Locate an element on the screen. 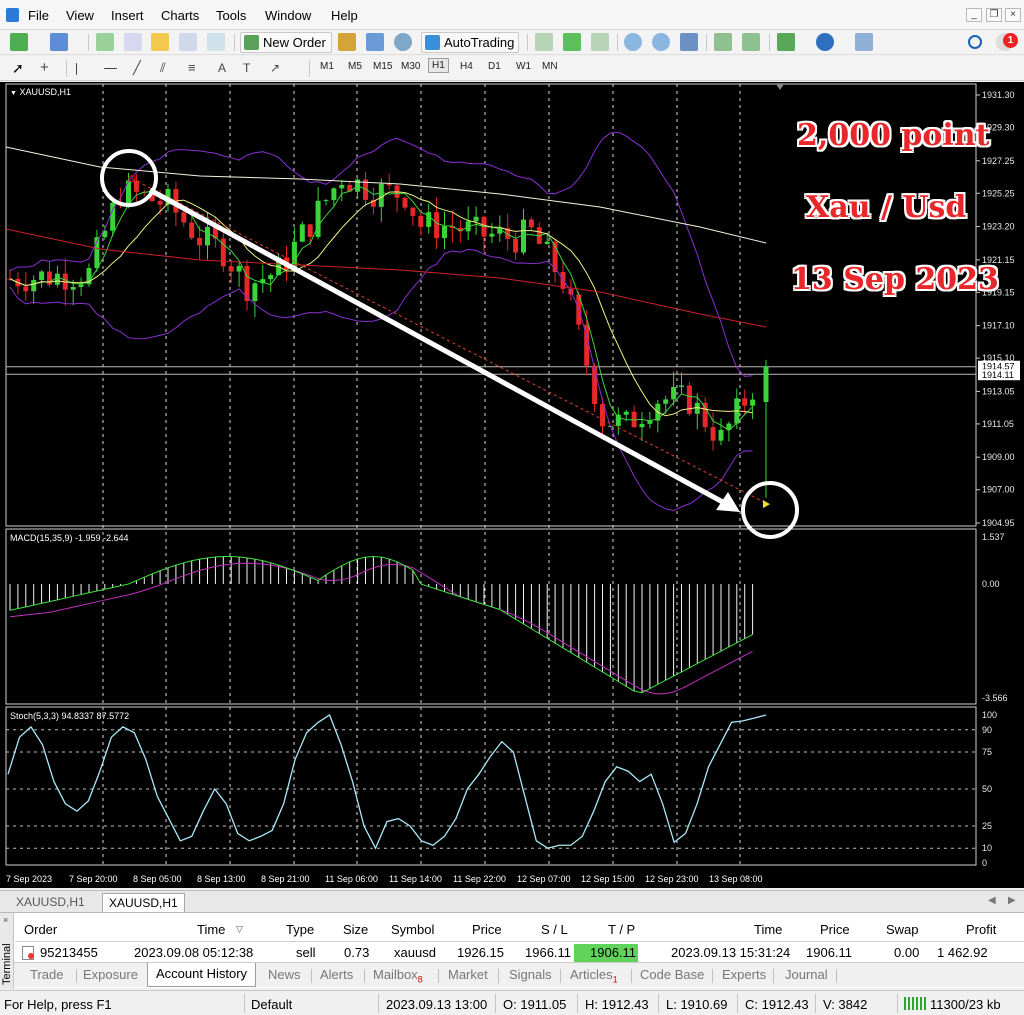 The image size is (1024, 1015). tab-mailbox: Mailbox8 is located at coordinates (398, 976).